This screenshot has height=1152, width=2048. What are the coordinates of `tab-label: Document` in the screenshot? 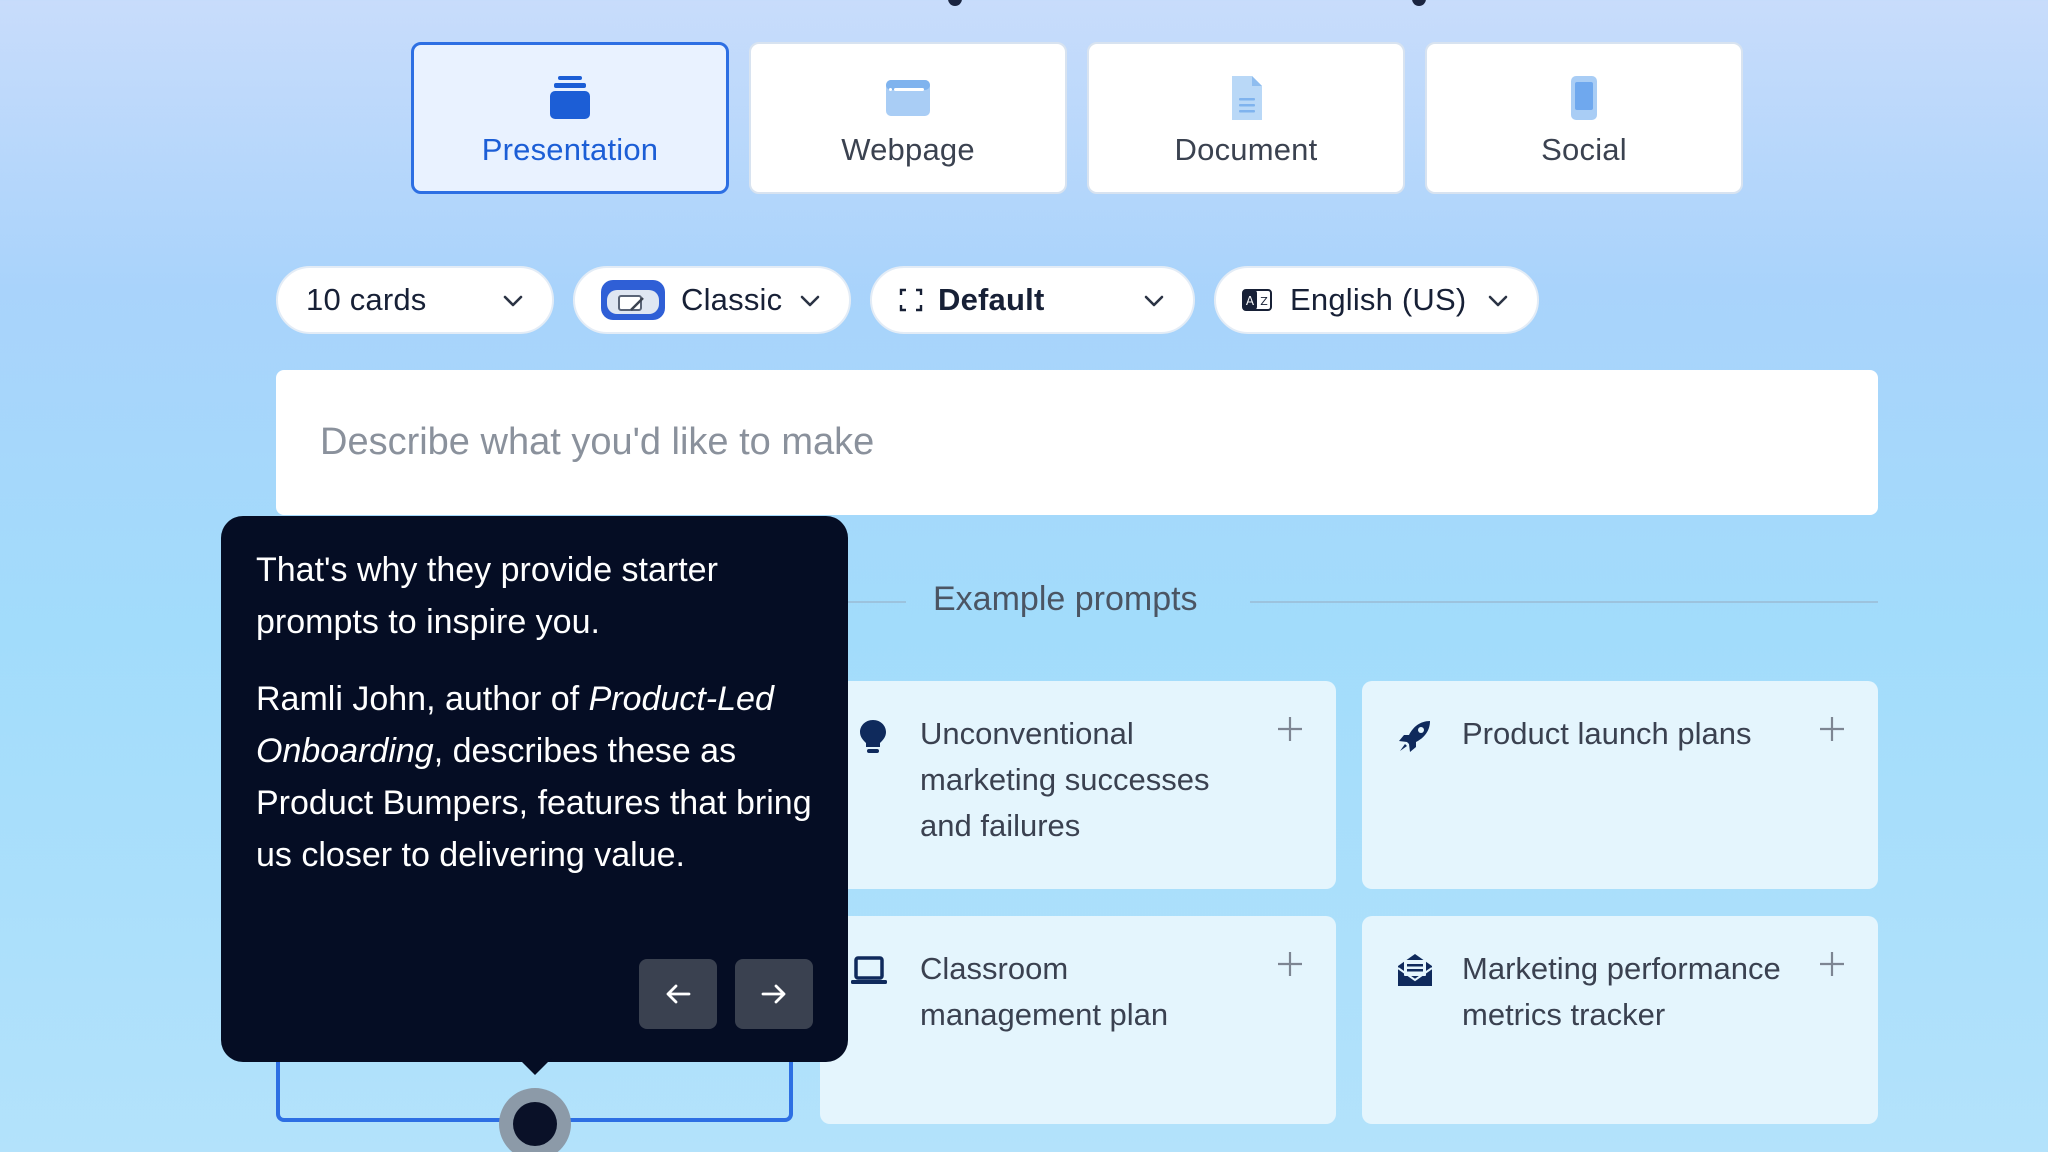 It's located at (1246, 149).